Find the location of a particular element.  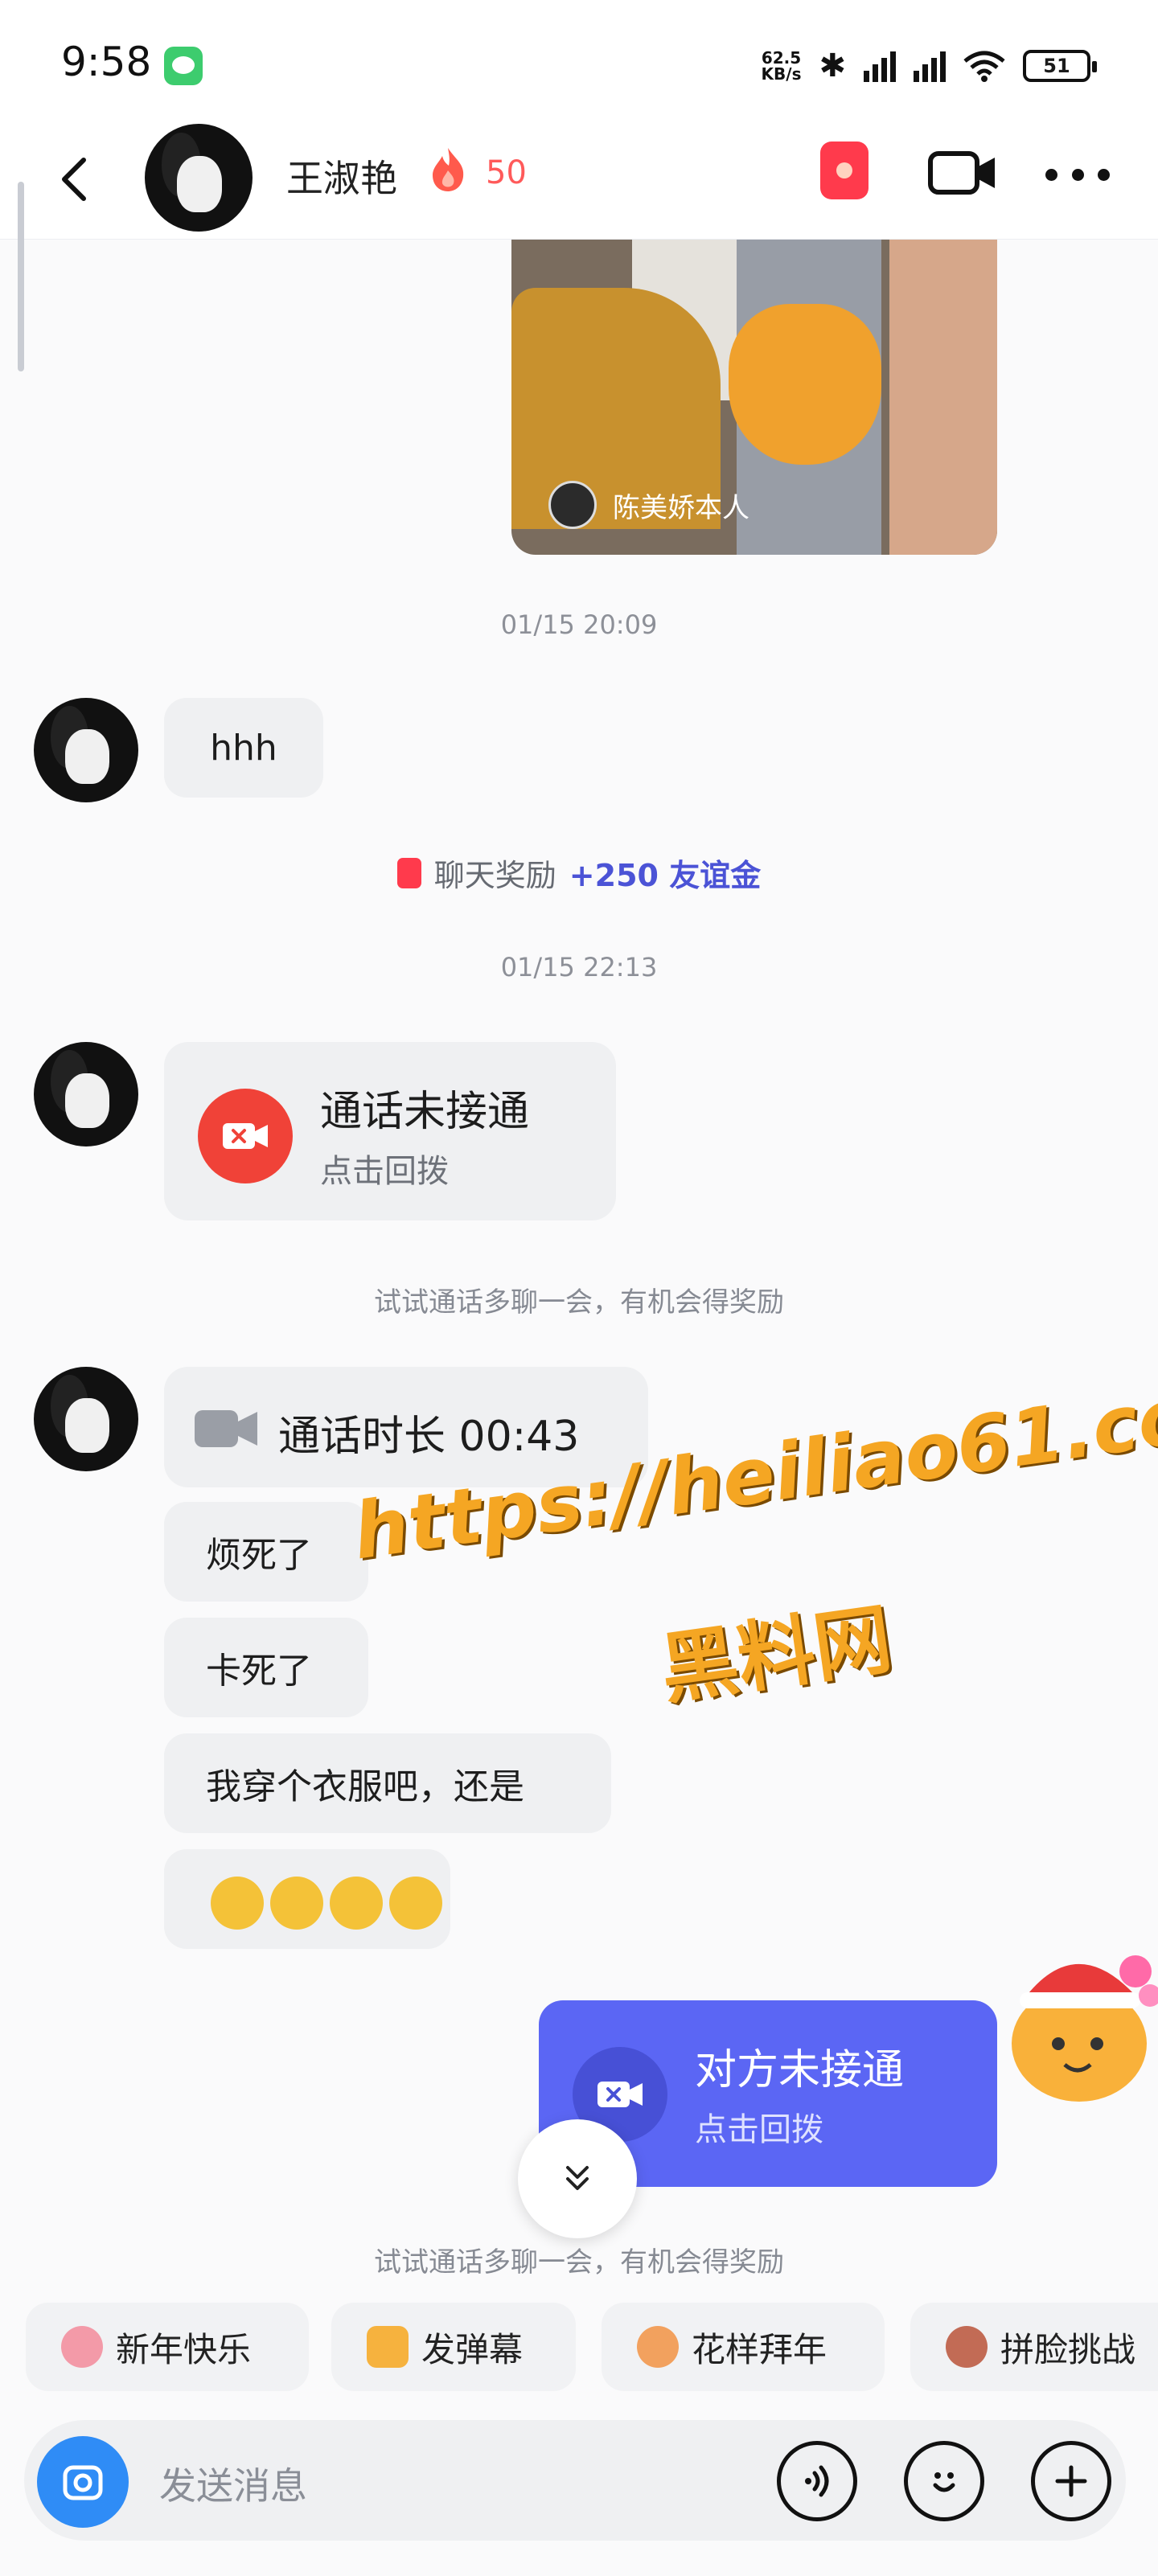

chevron-left-icon is located at coordinates (74, 179).